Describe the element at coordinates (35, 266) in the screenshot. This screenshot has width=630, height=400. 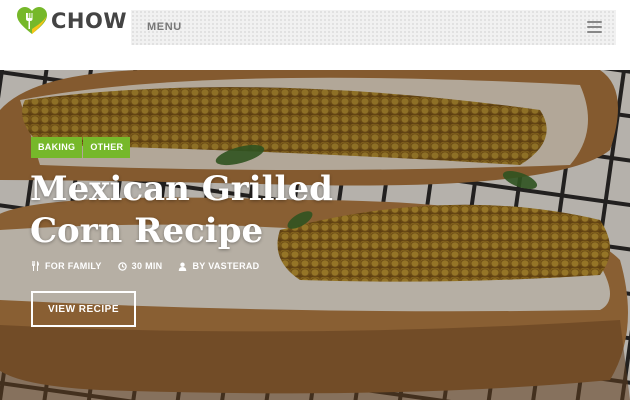
I see `cutlery-icon` at that location.